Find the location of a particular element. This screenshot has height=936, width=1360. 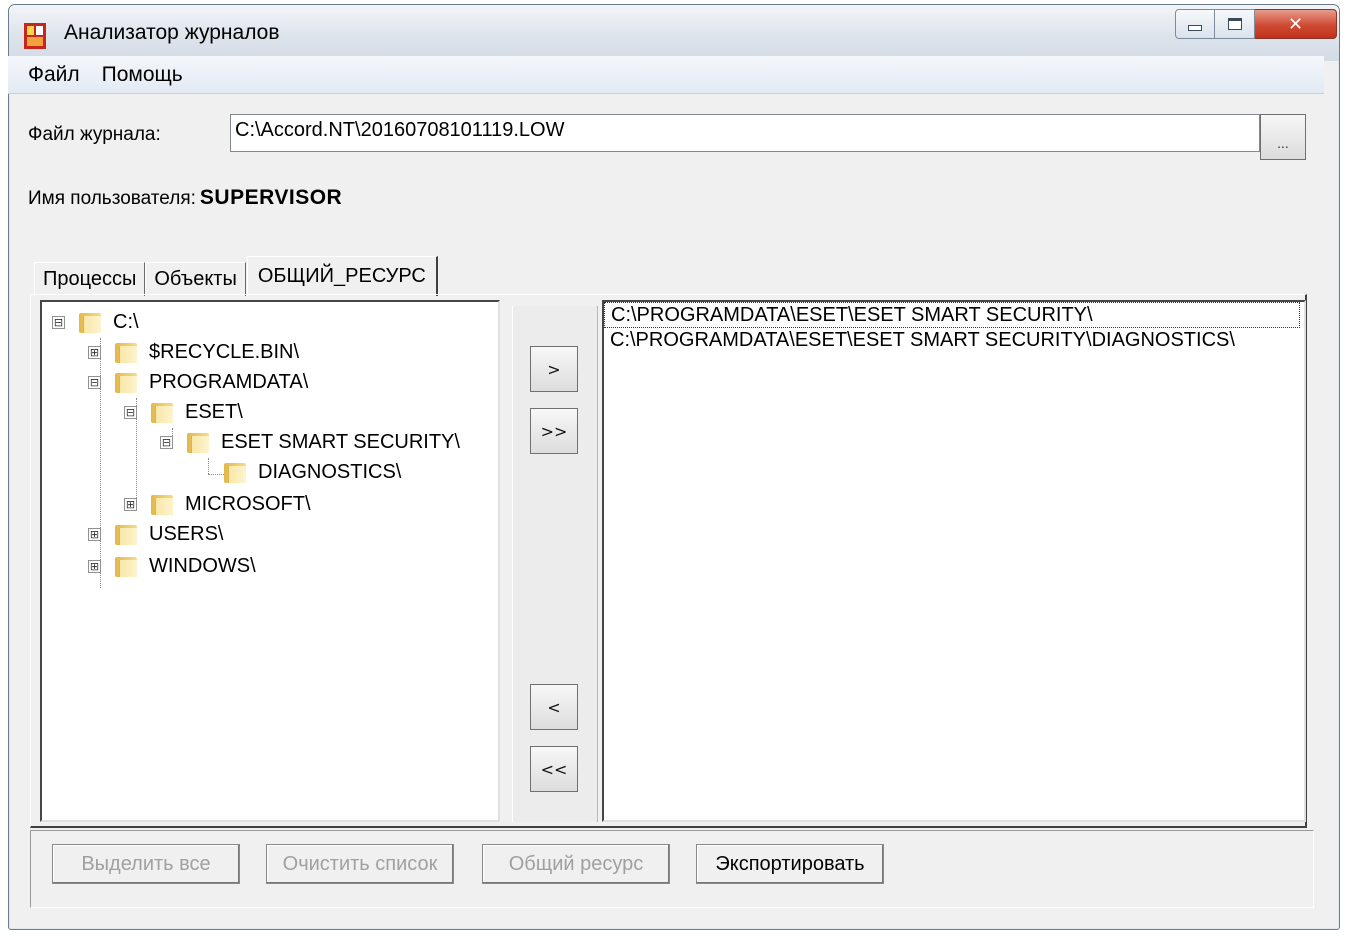

move-buttons-panel: > >> < << is located at coordinates (555, 564).